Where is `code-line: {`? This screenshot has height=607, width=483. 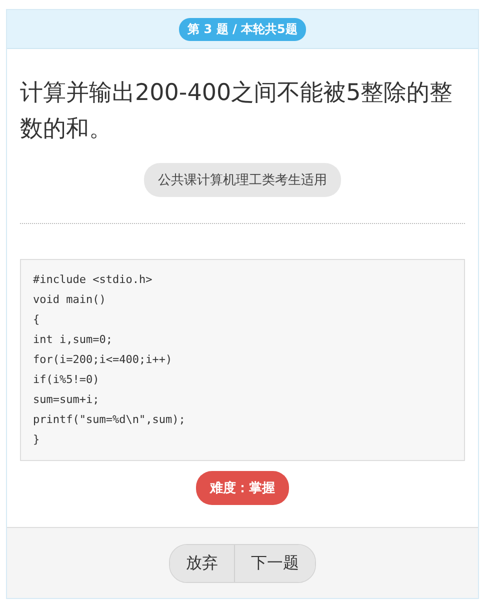 code-line: { is located at coordinates (37, 320).